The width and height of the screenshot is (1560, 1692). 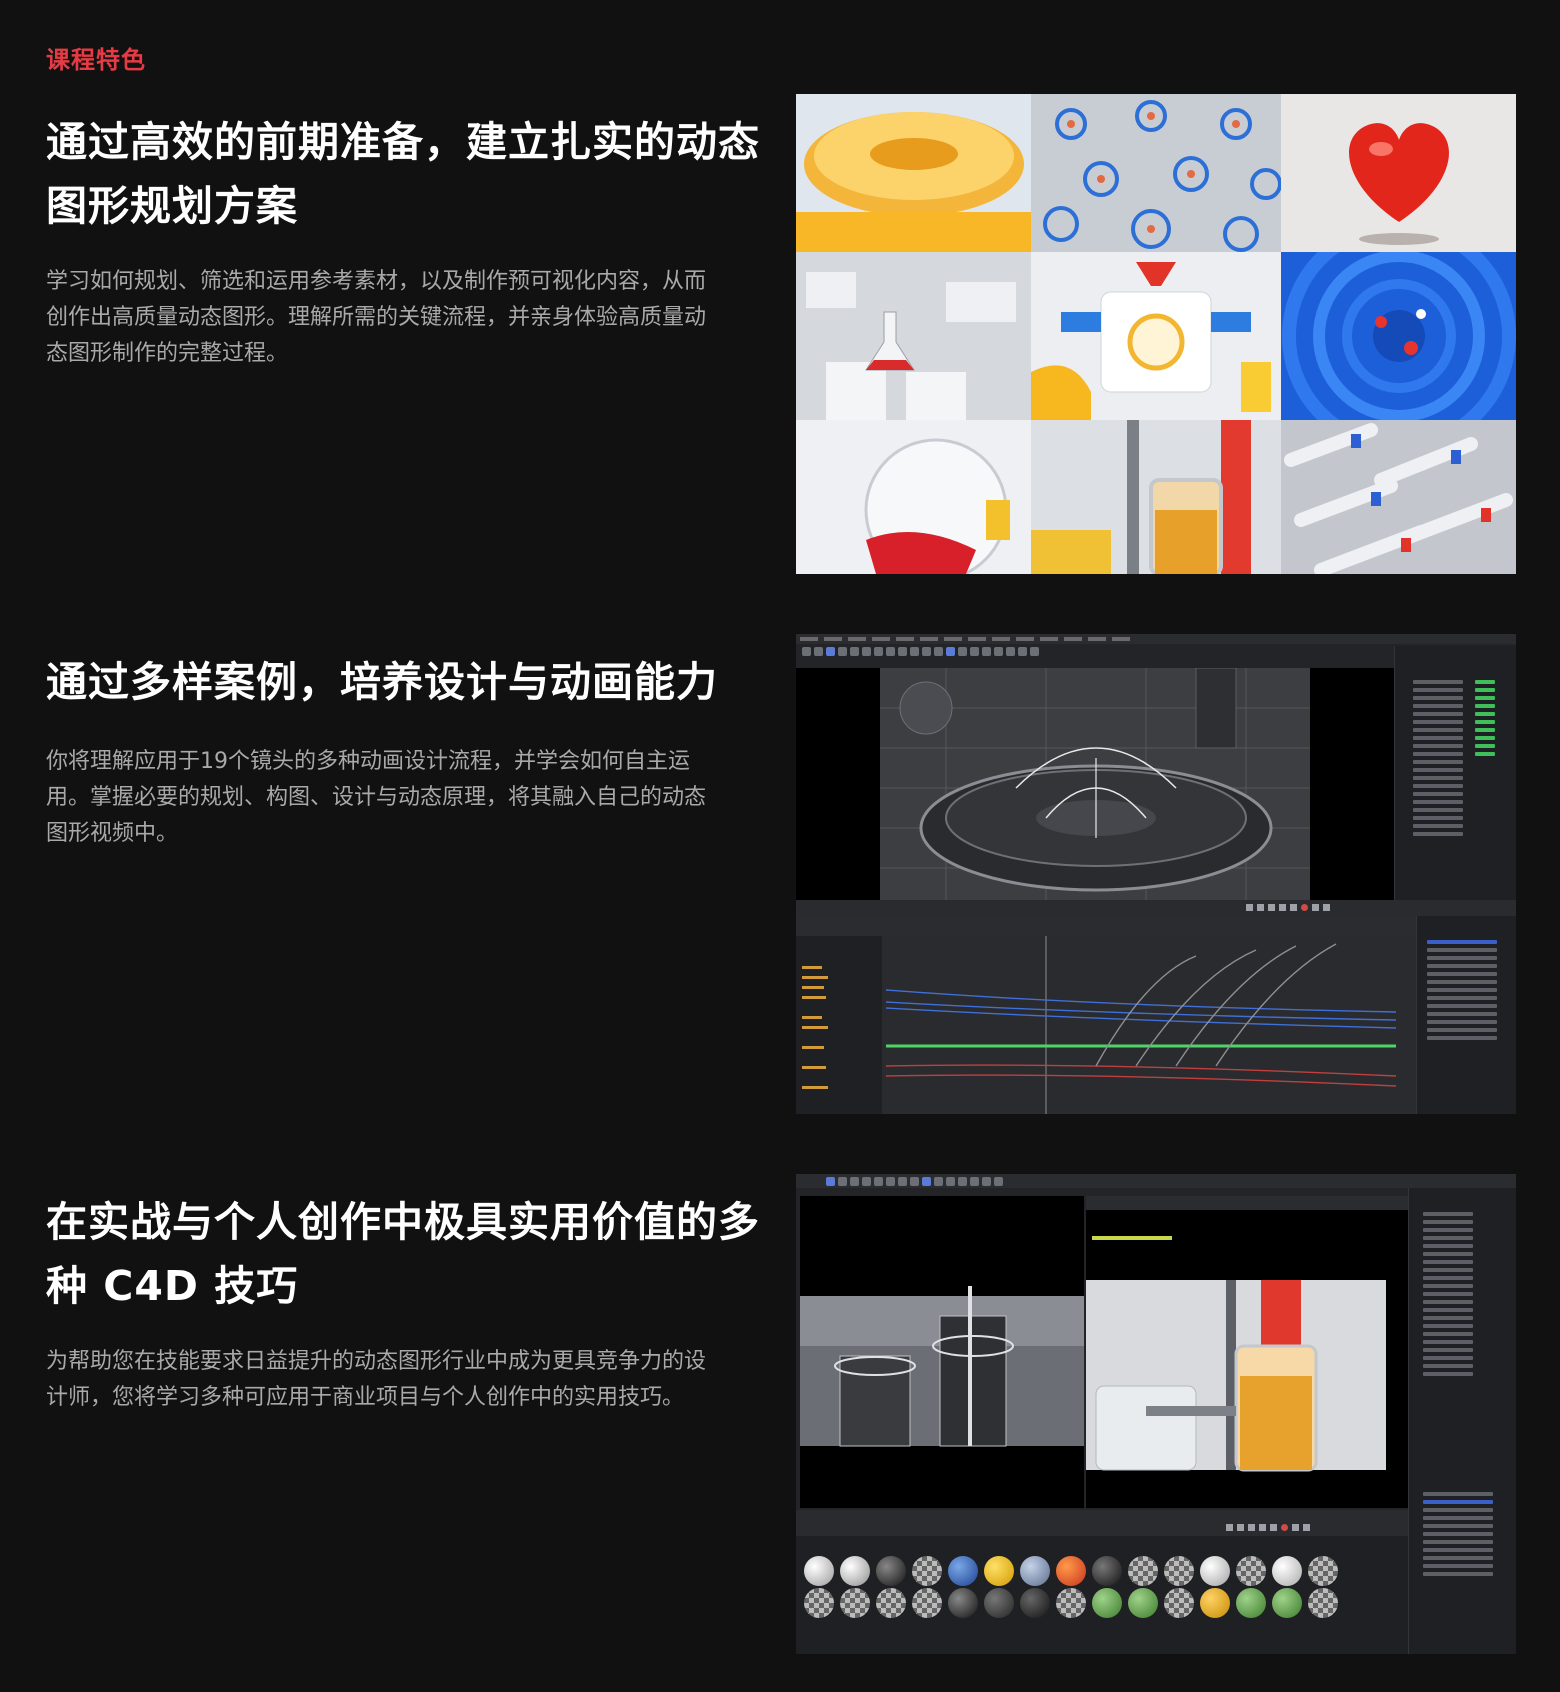 I want to click on fcurve-editor, so click(x=1106, y=1015).